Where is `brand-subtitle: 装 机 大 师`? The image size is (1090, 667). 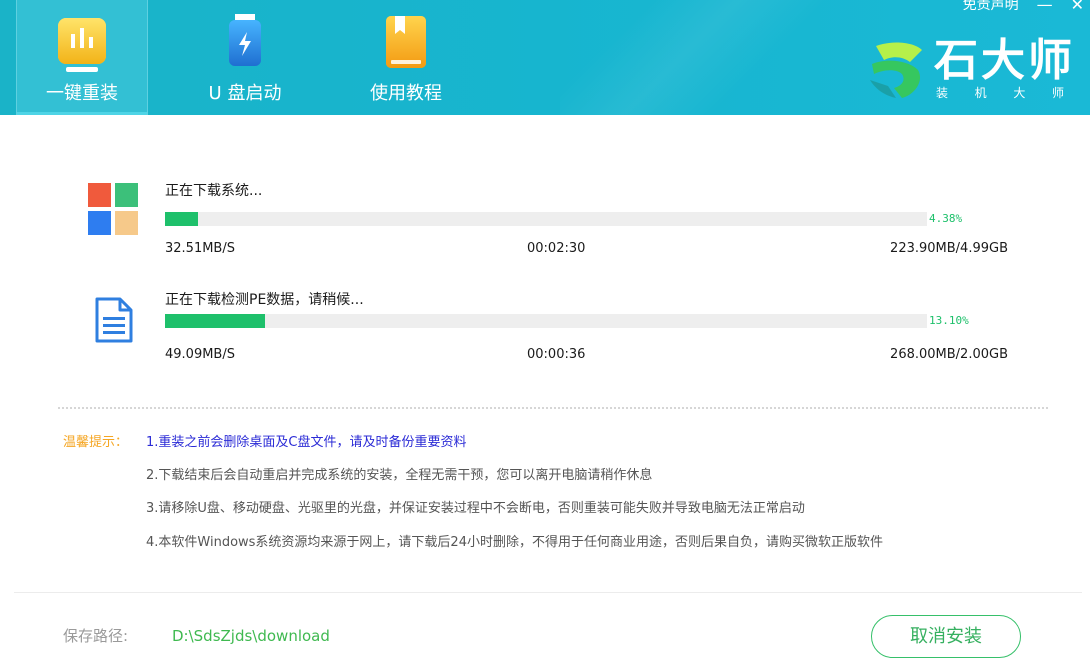
brand-subtitle: 装 机 大 师 is located at coordinates (1000, 93).